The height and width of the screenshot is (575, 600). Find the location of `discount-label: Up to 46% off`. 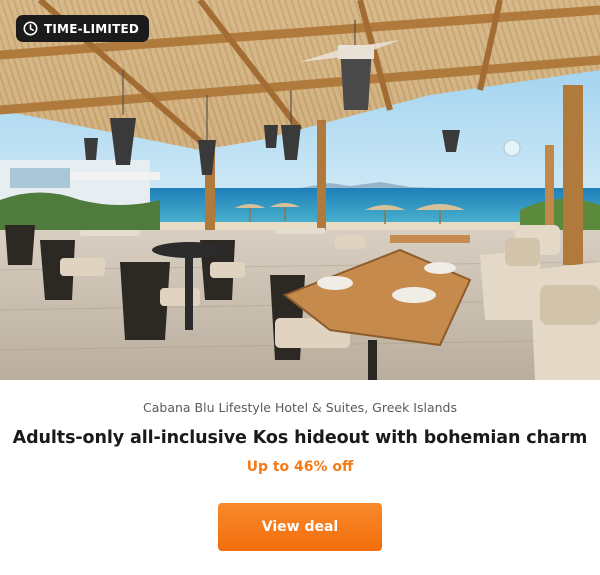

discount-label: Up to 46% off is located at coordinates (300, 467).